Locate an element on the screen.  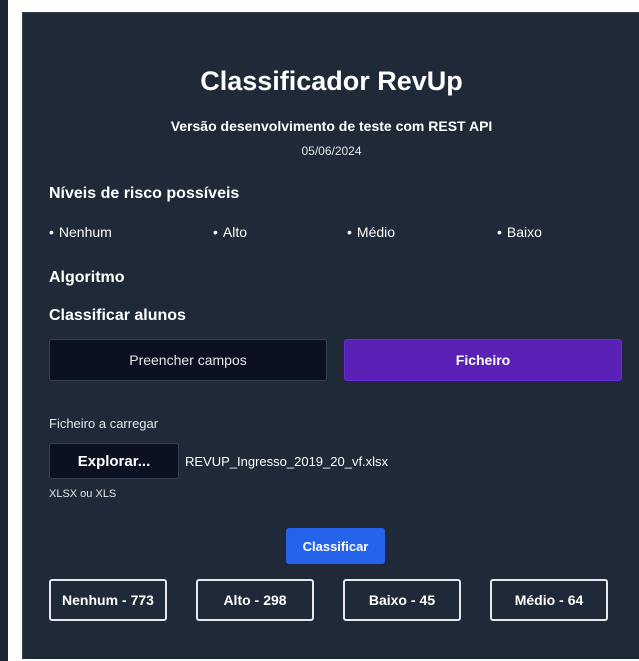
result-count: 64 is located at coordinates (575, 600).